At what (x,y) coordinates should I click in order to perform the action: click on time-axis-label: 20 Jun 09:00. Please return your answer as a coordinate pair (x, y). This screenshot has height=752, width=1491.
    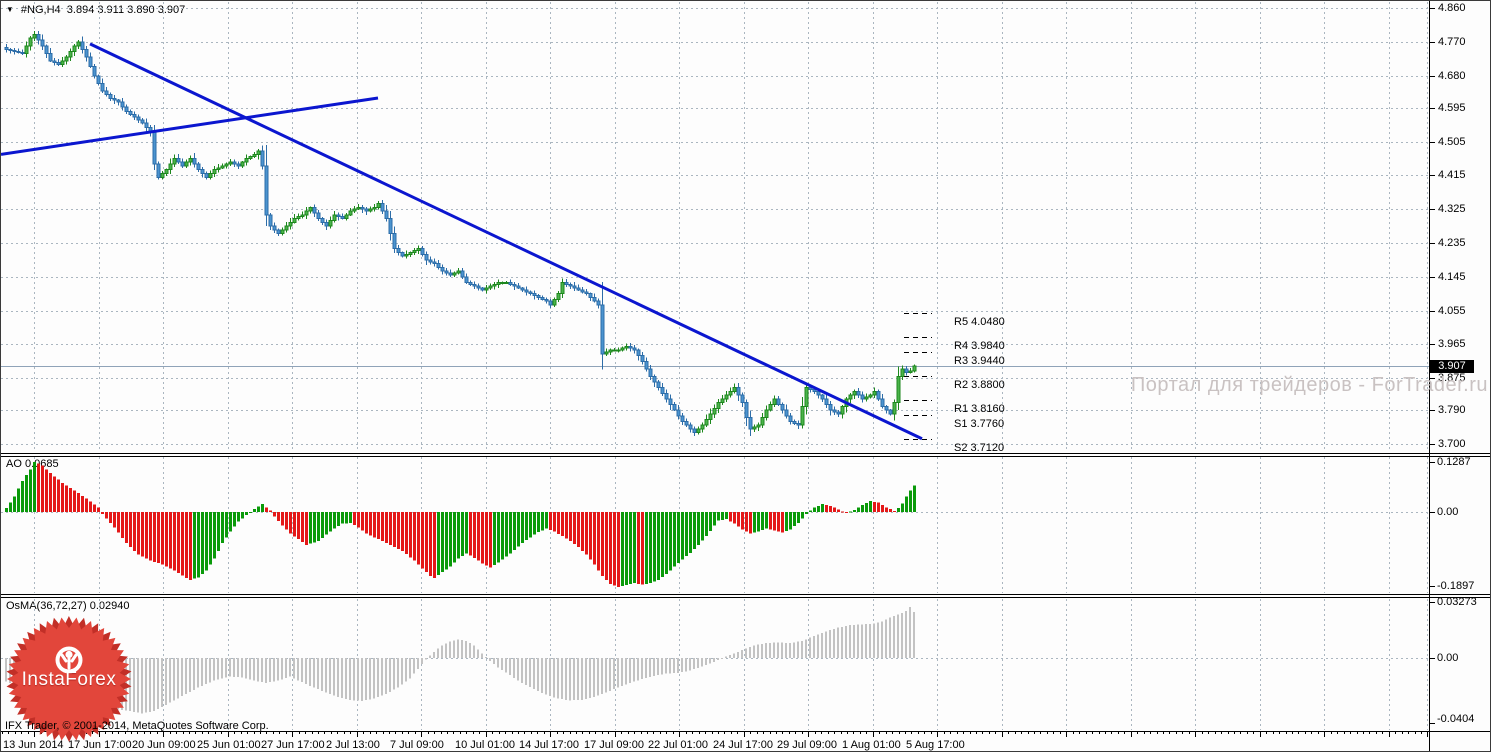
    Looking at the image, I should click on (164, 745).